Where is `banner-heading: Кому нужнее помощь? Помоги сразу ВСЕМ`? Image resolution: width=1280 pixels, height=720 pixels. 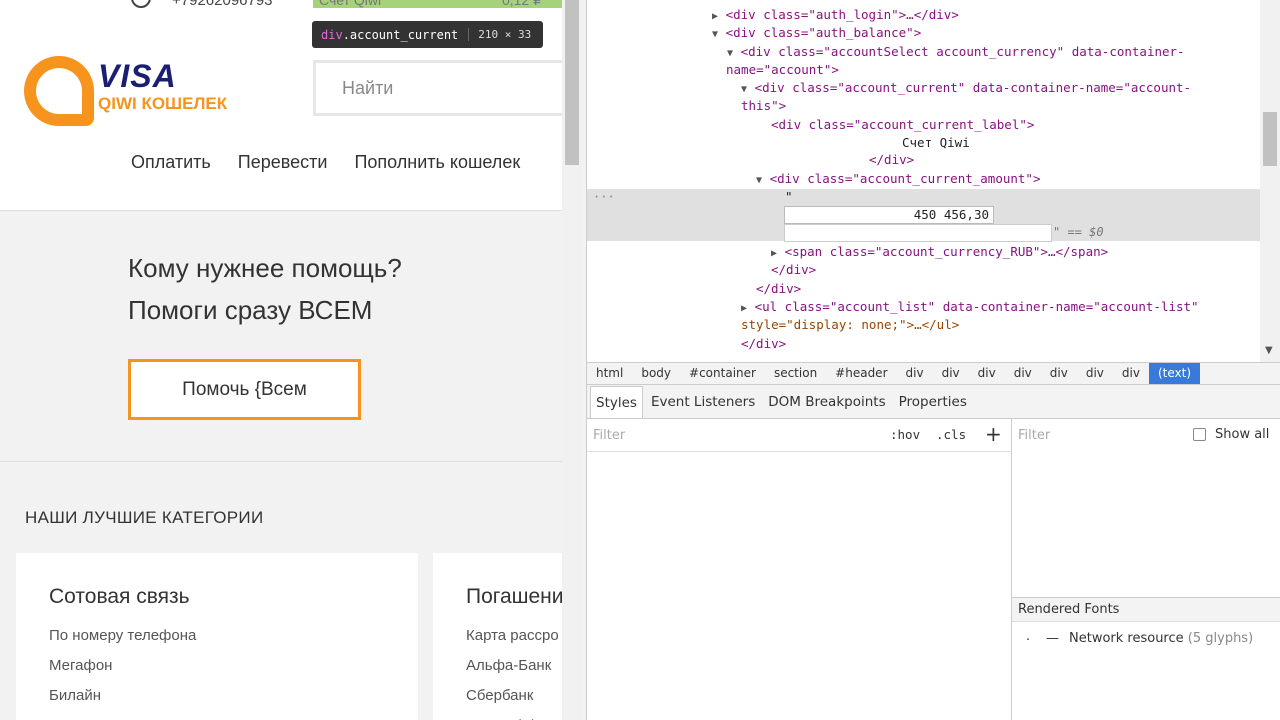
banner-heading: Кому нужнее помощь? Помоги сразу ВСЕМ is located at coordinates (265, 289).